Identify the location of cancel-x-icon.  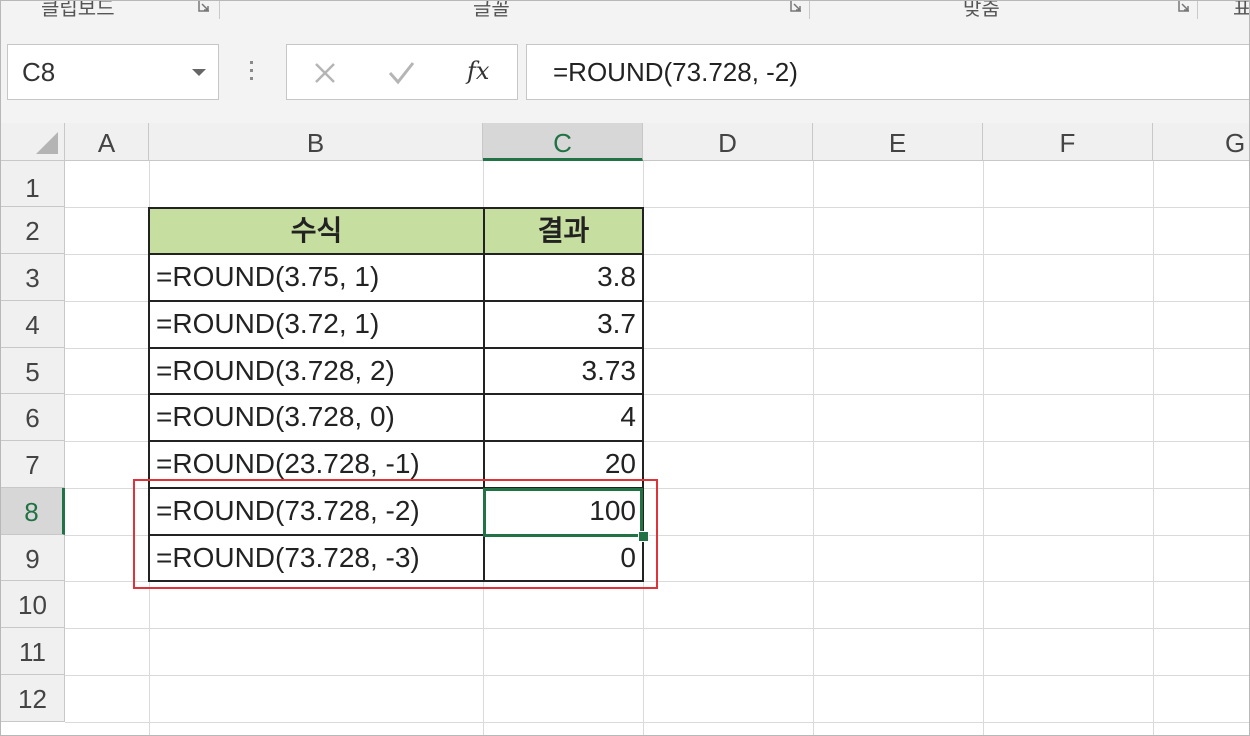
(325, 73).